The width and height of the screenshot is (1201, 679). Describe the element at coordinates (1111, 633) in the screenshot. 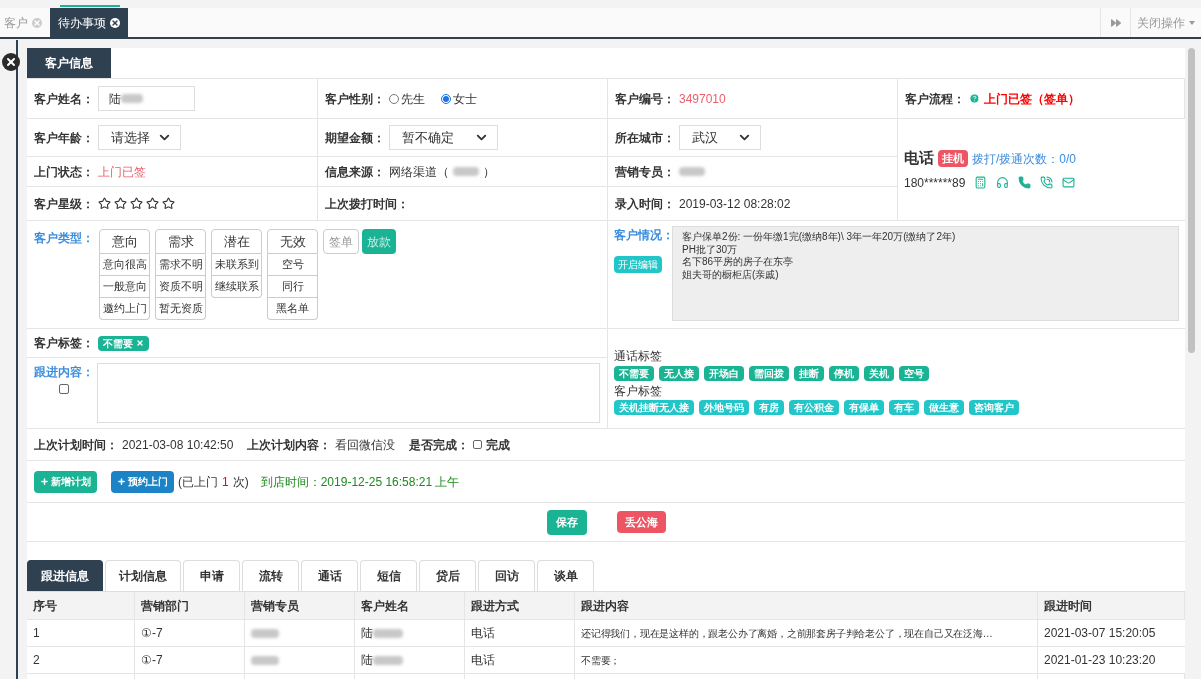

I see `table-cell: 2021-03-07 15:20:05` at that location.